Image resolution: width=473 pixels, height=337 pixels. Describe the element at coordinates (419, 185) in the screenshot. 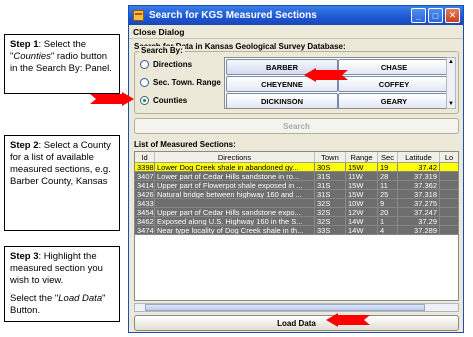

I see `cell-latitude: 37.362` at that location.